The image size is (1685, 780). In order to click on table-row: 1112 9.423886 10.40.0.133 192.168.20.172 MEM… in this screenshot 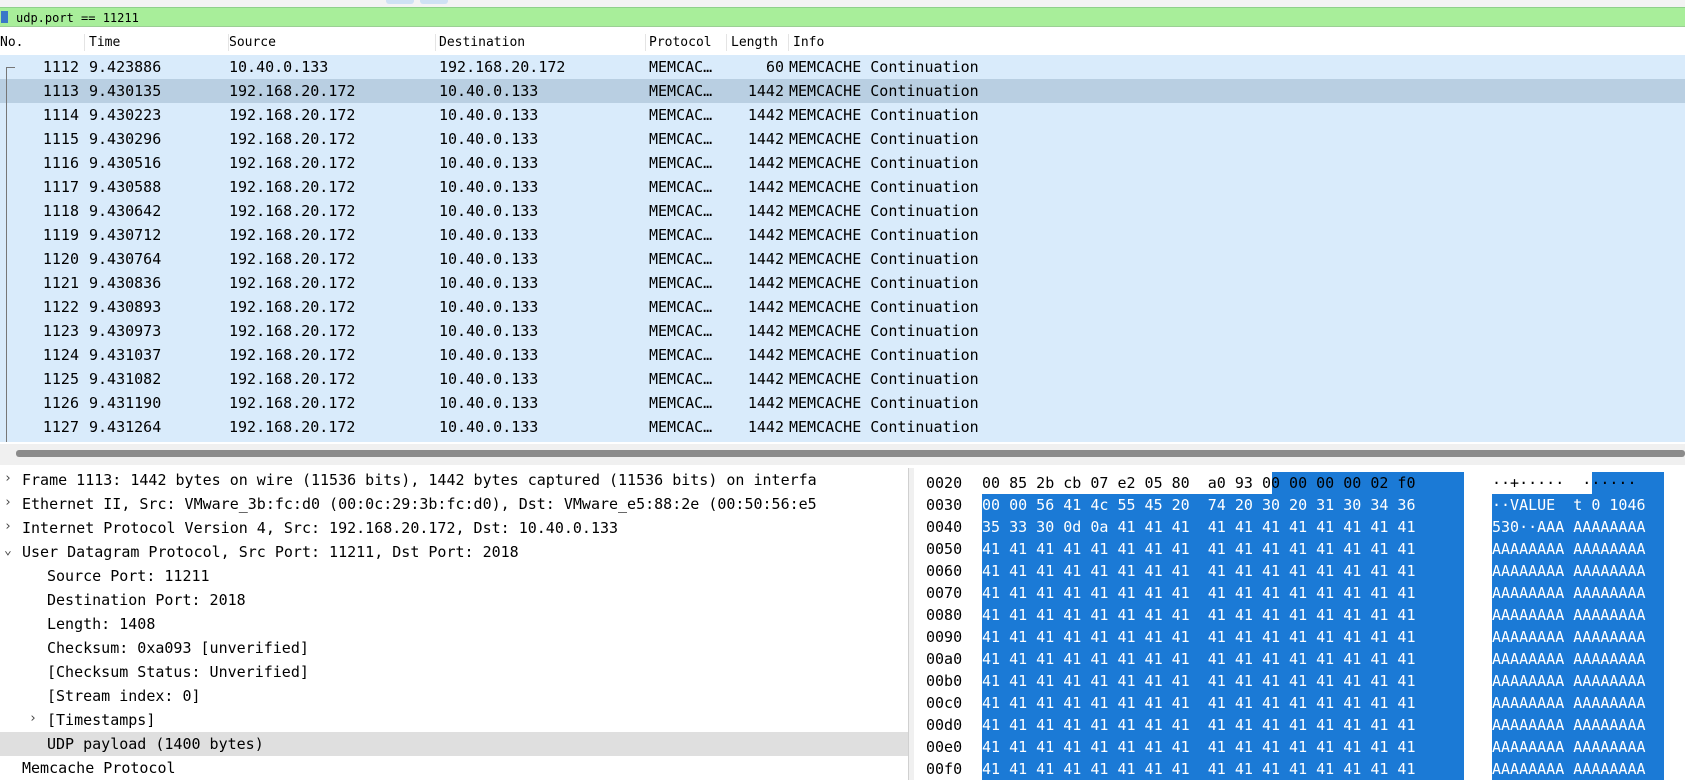, I will do `click(842, 67)`.